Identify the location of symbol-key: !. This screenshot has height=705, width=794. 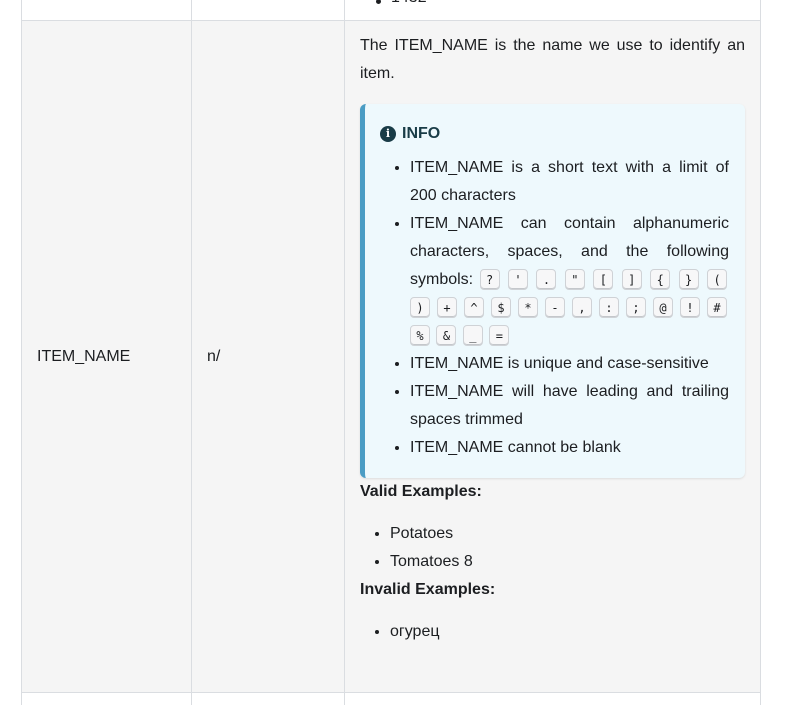
(690, 308).